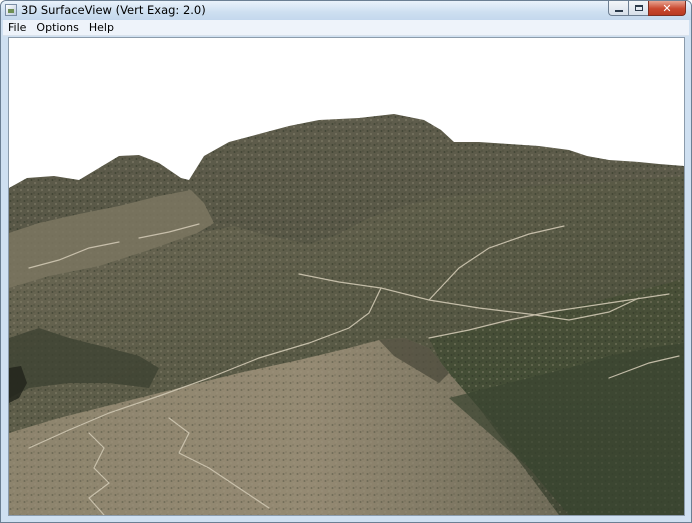 The width and height of the screenshot is (692, 523). What do you see at coordinates (101, 27) in the screenshot?
I see `menu-help: Help` at bounding box center [101, 27].